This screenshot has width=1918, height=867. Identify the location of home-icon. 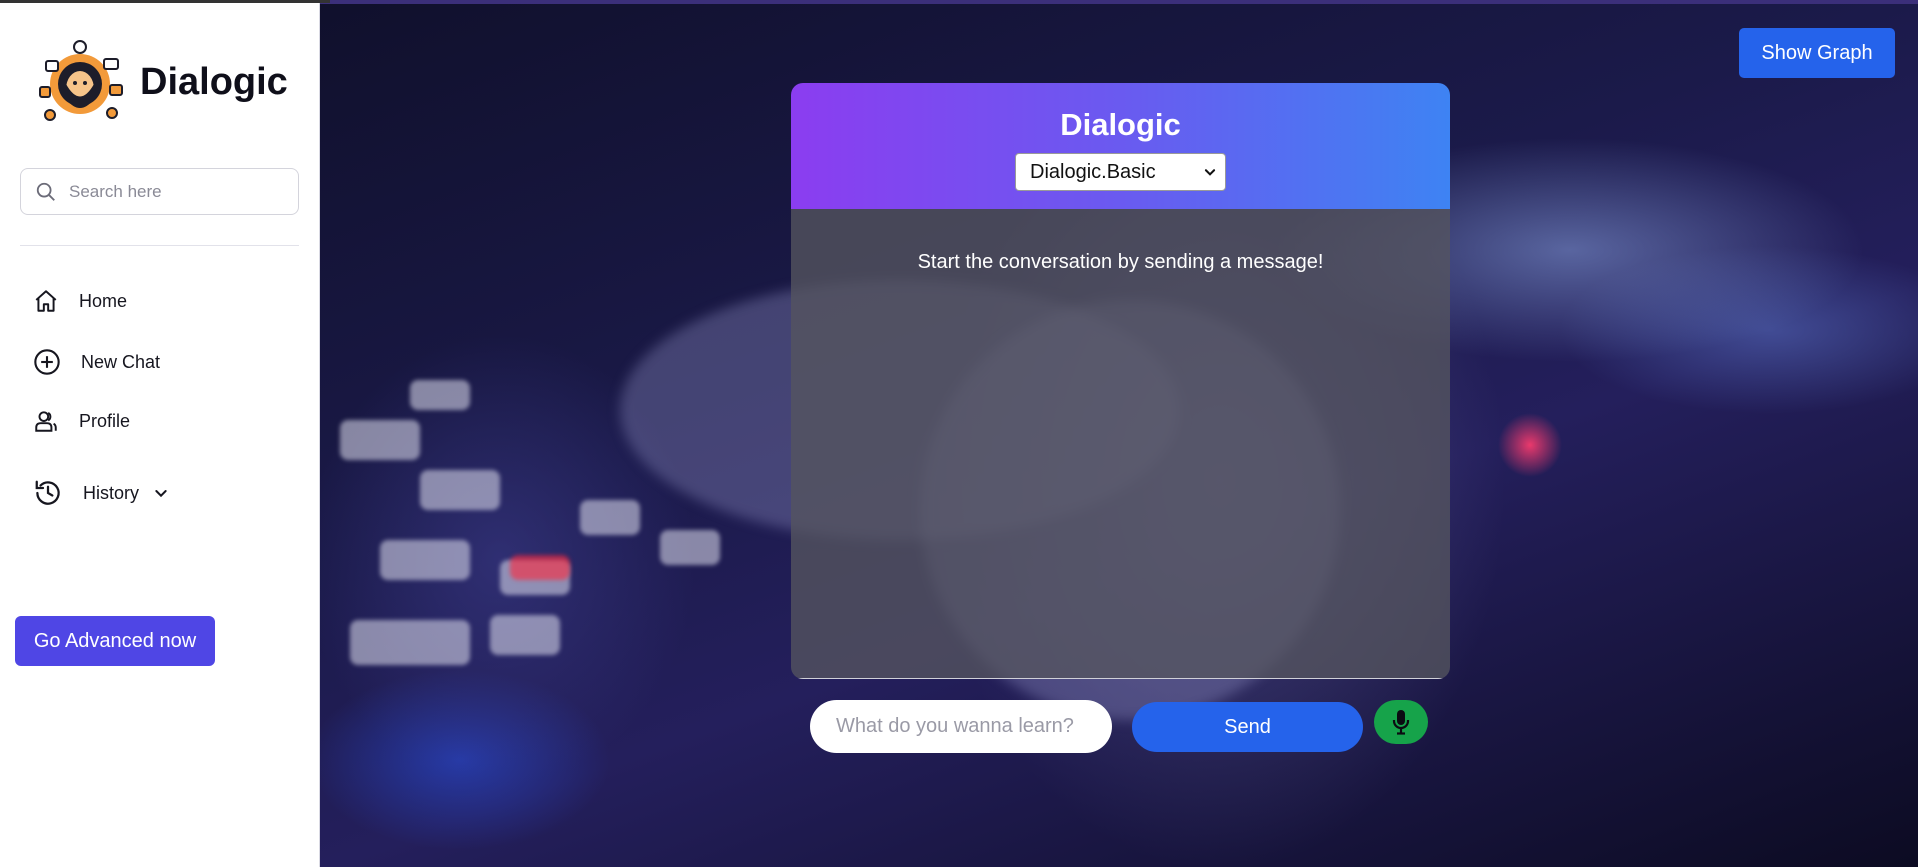
(46, 301).